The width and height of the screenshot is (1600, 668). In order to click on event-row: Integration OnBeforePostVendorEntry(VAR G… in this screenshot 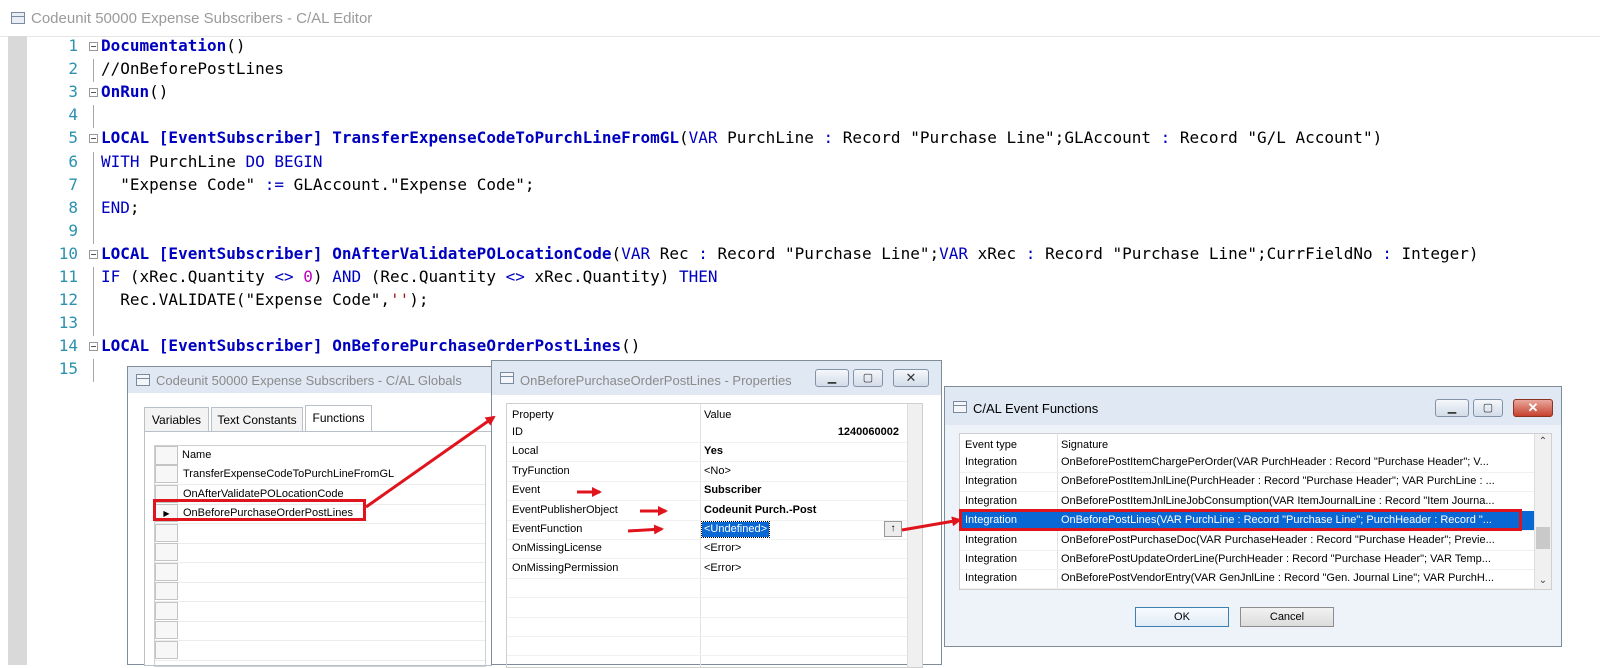, I will do `click(1247, 579)`.